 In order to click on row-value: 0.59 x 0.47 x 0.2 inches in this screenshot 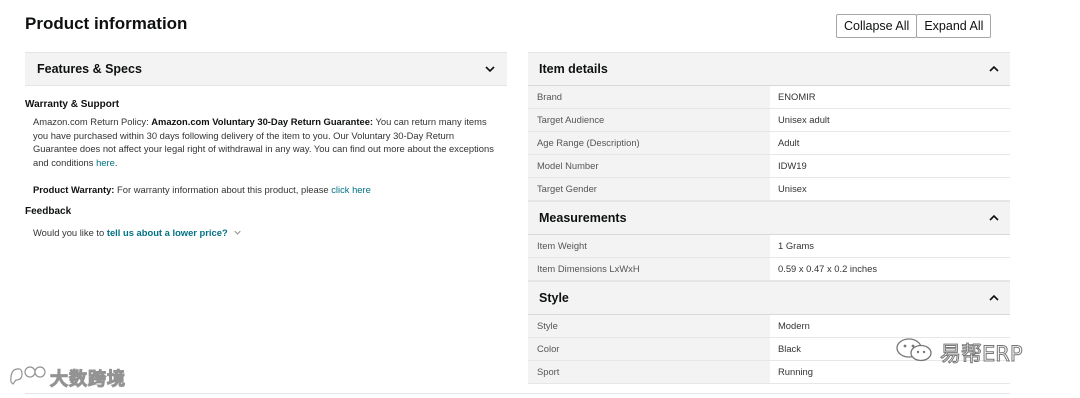, I will do `click(890, 269)`.